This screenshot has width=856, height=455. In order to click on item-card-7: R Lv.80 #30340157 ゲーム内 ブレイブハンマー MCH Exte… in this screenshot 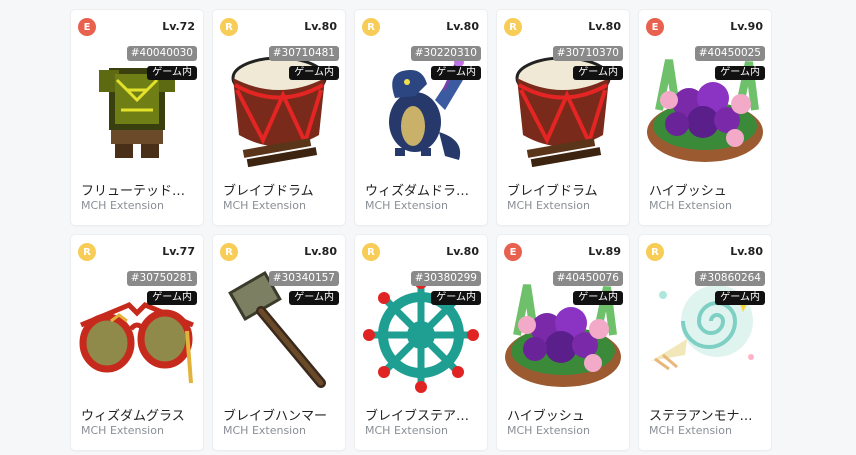, I will do `click(279, 342)`.